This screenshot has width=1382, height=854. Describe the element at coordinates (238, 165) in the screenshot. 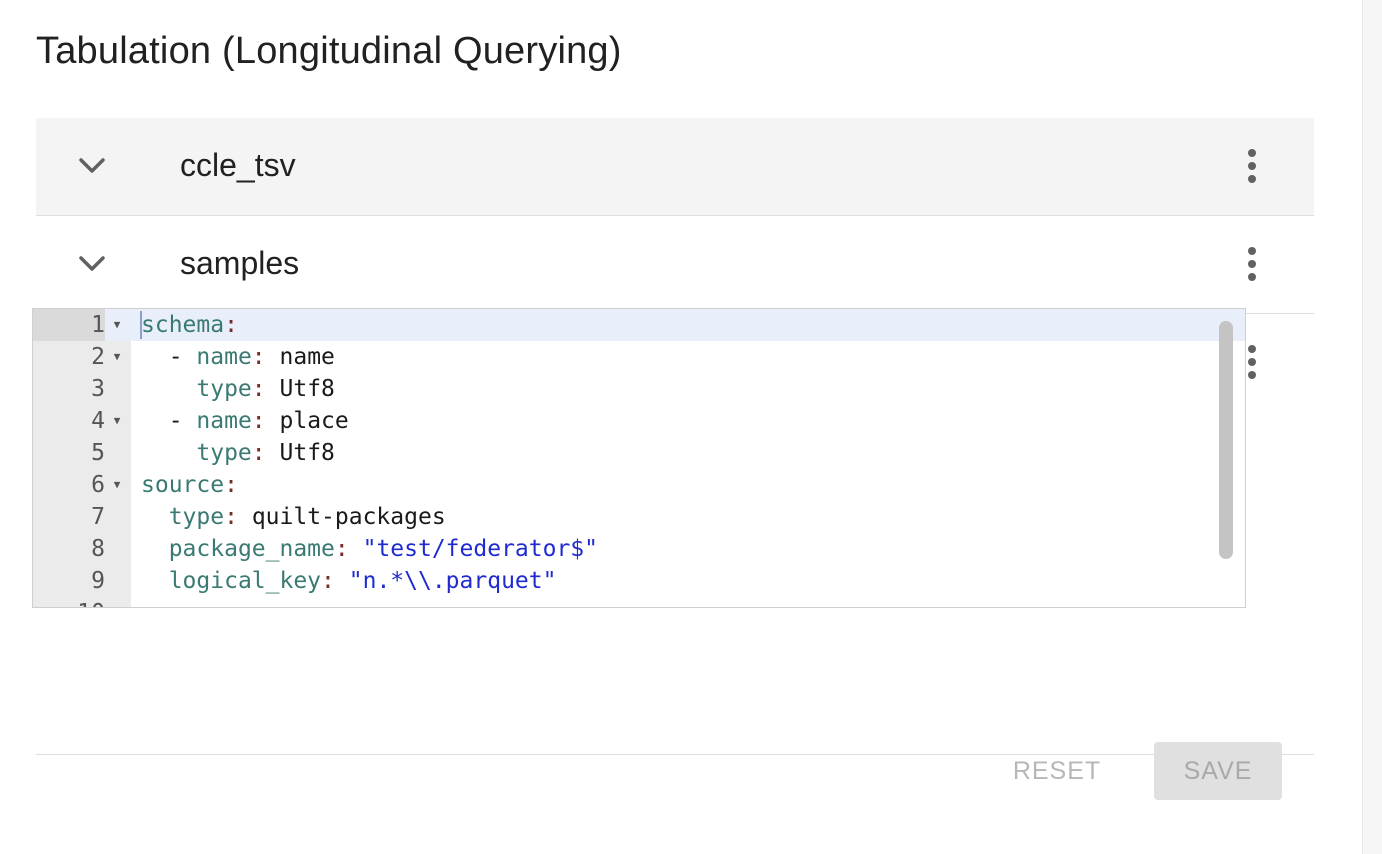

I see `table-name: ccle_tsv` at that location.